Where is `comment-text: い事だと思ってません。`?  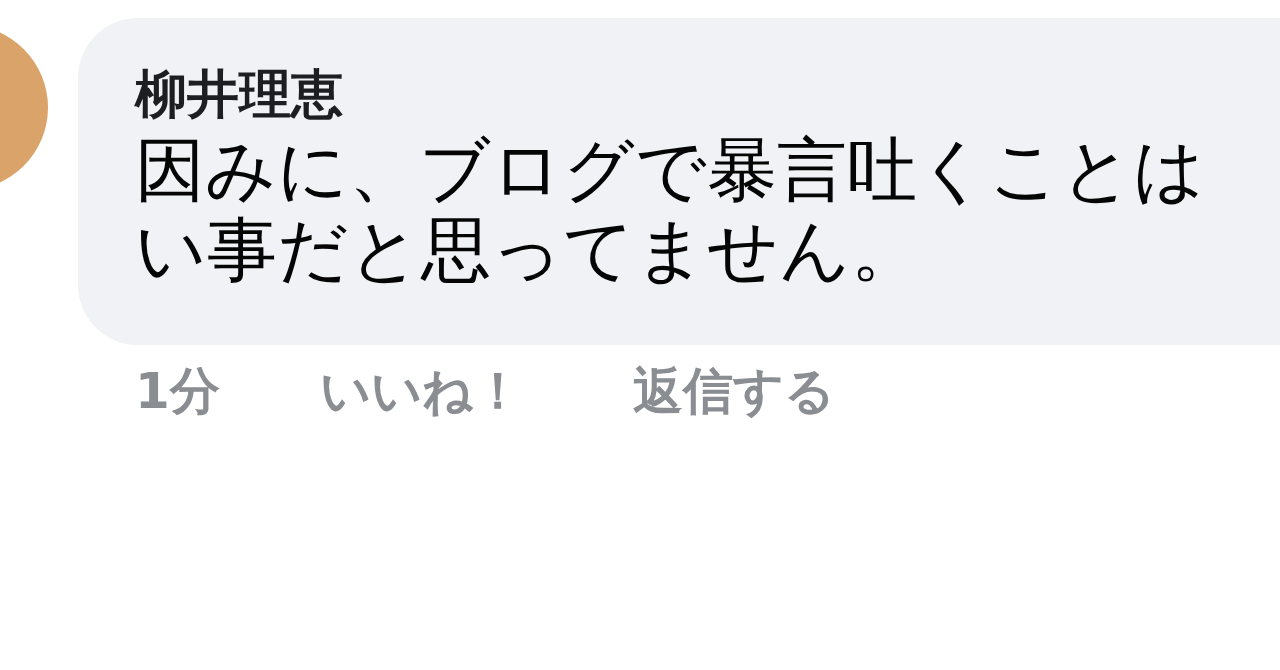 comment-text: い事だと思ってません。 is located at coordinates (528, 250).